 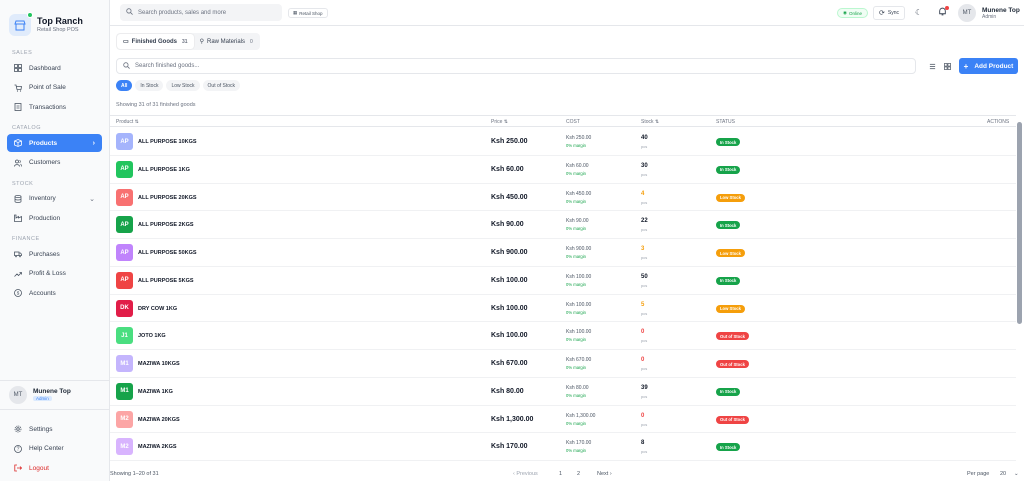 What do you see at coordinates (54, 107) in the screenshot?
I see `sidebar-item-transactions: Transactions` at bounding box center [54, 107].